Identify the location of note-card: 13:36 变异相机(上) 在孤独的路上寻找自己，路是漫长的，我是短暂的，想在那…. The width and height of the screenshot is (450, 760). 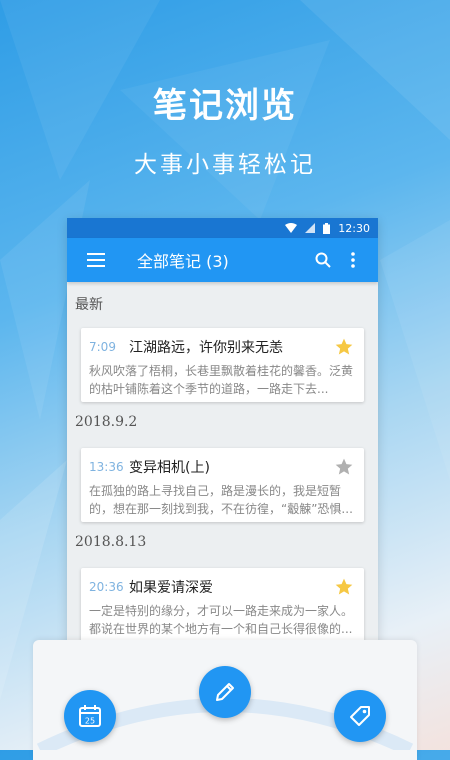
(222, 485).